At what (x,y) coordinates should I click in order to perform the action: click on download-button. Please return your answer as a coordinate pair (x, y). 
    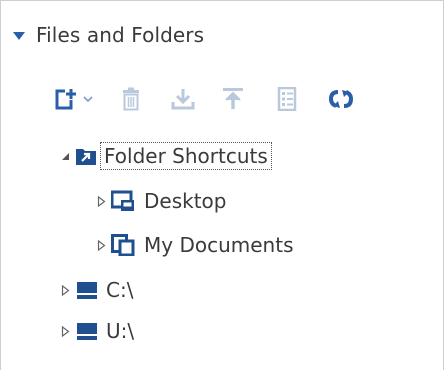
    Looking at the image, I should click on (183, 99).